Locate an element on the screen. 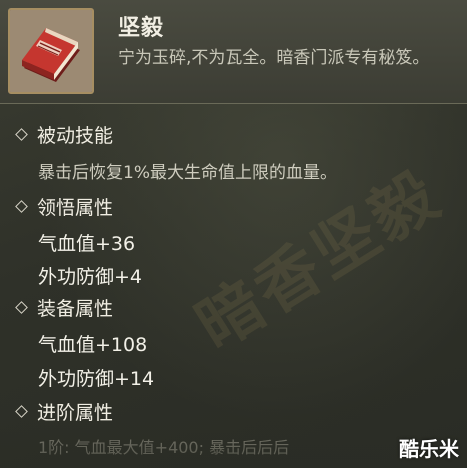 The image size is (467, 468). red-book-icon is located at coordinates (51, 51).